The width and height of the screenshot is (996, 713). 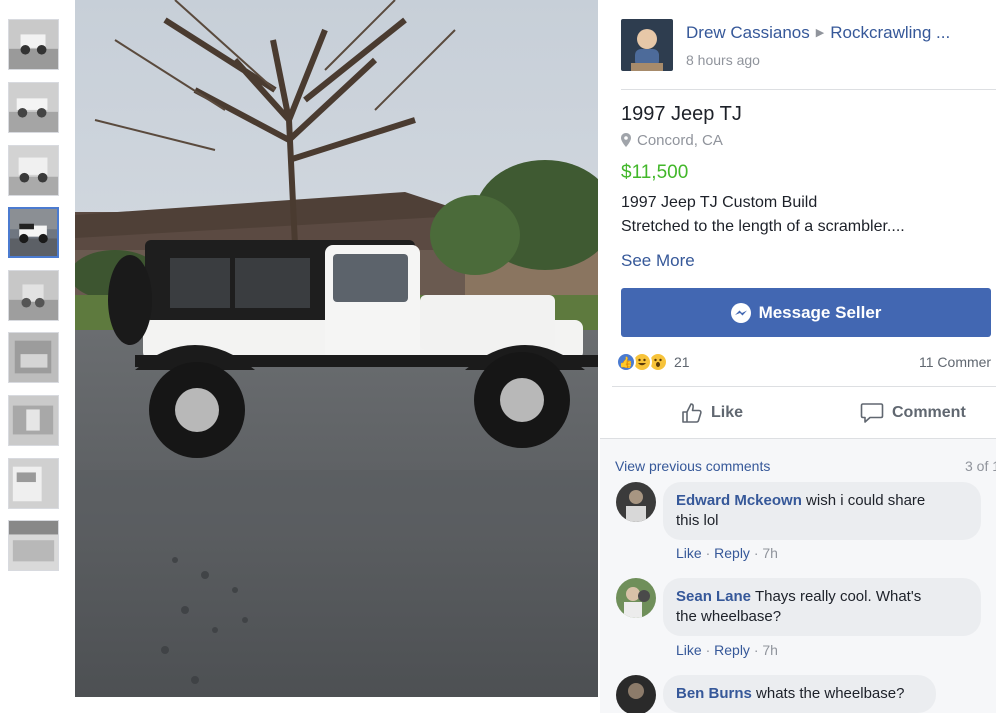 What do you see at coordinates (838, 596) in the screenshot?
I see `comment-text: Thays really cool. What's` at bounding box center [838, 596].